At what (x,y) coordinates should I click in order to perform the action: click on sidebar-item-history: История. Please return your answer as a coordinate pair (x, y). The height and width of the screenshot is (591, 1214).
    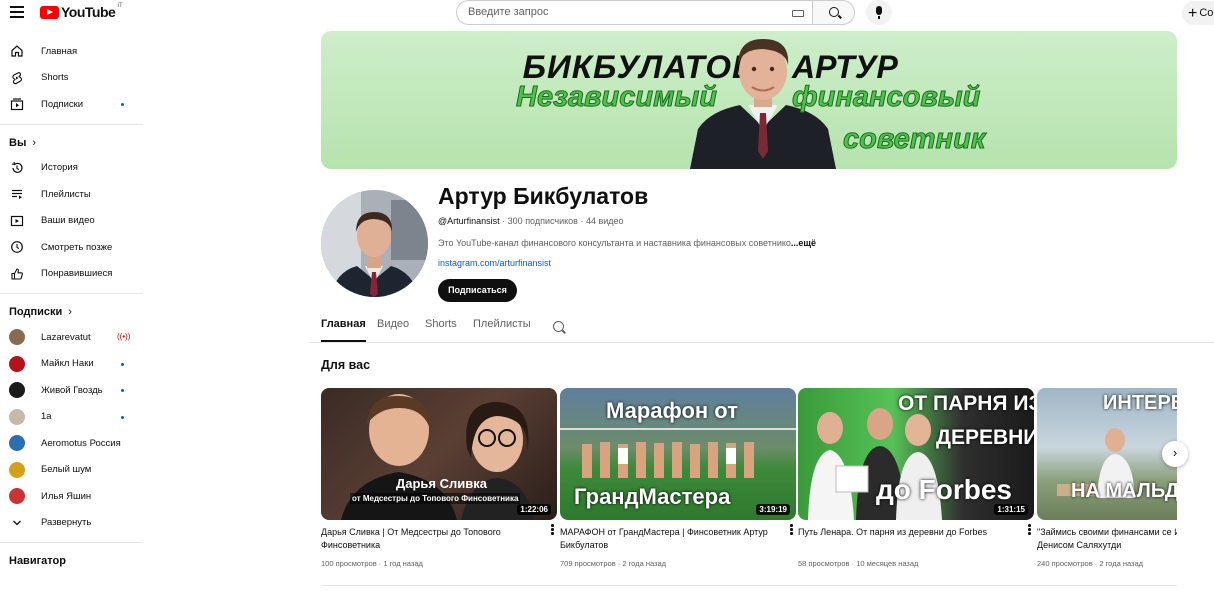
    Looking at the image, I should click on (71, 168).